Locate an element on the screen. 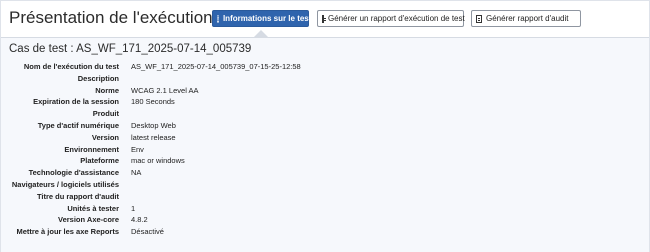  detail-value: latest release is located at coordinates (153, 137).